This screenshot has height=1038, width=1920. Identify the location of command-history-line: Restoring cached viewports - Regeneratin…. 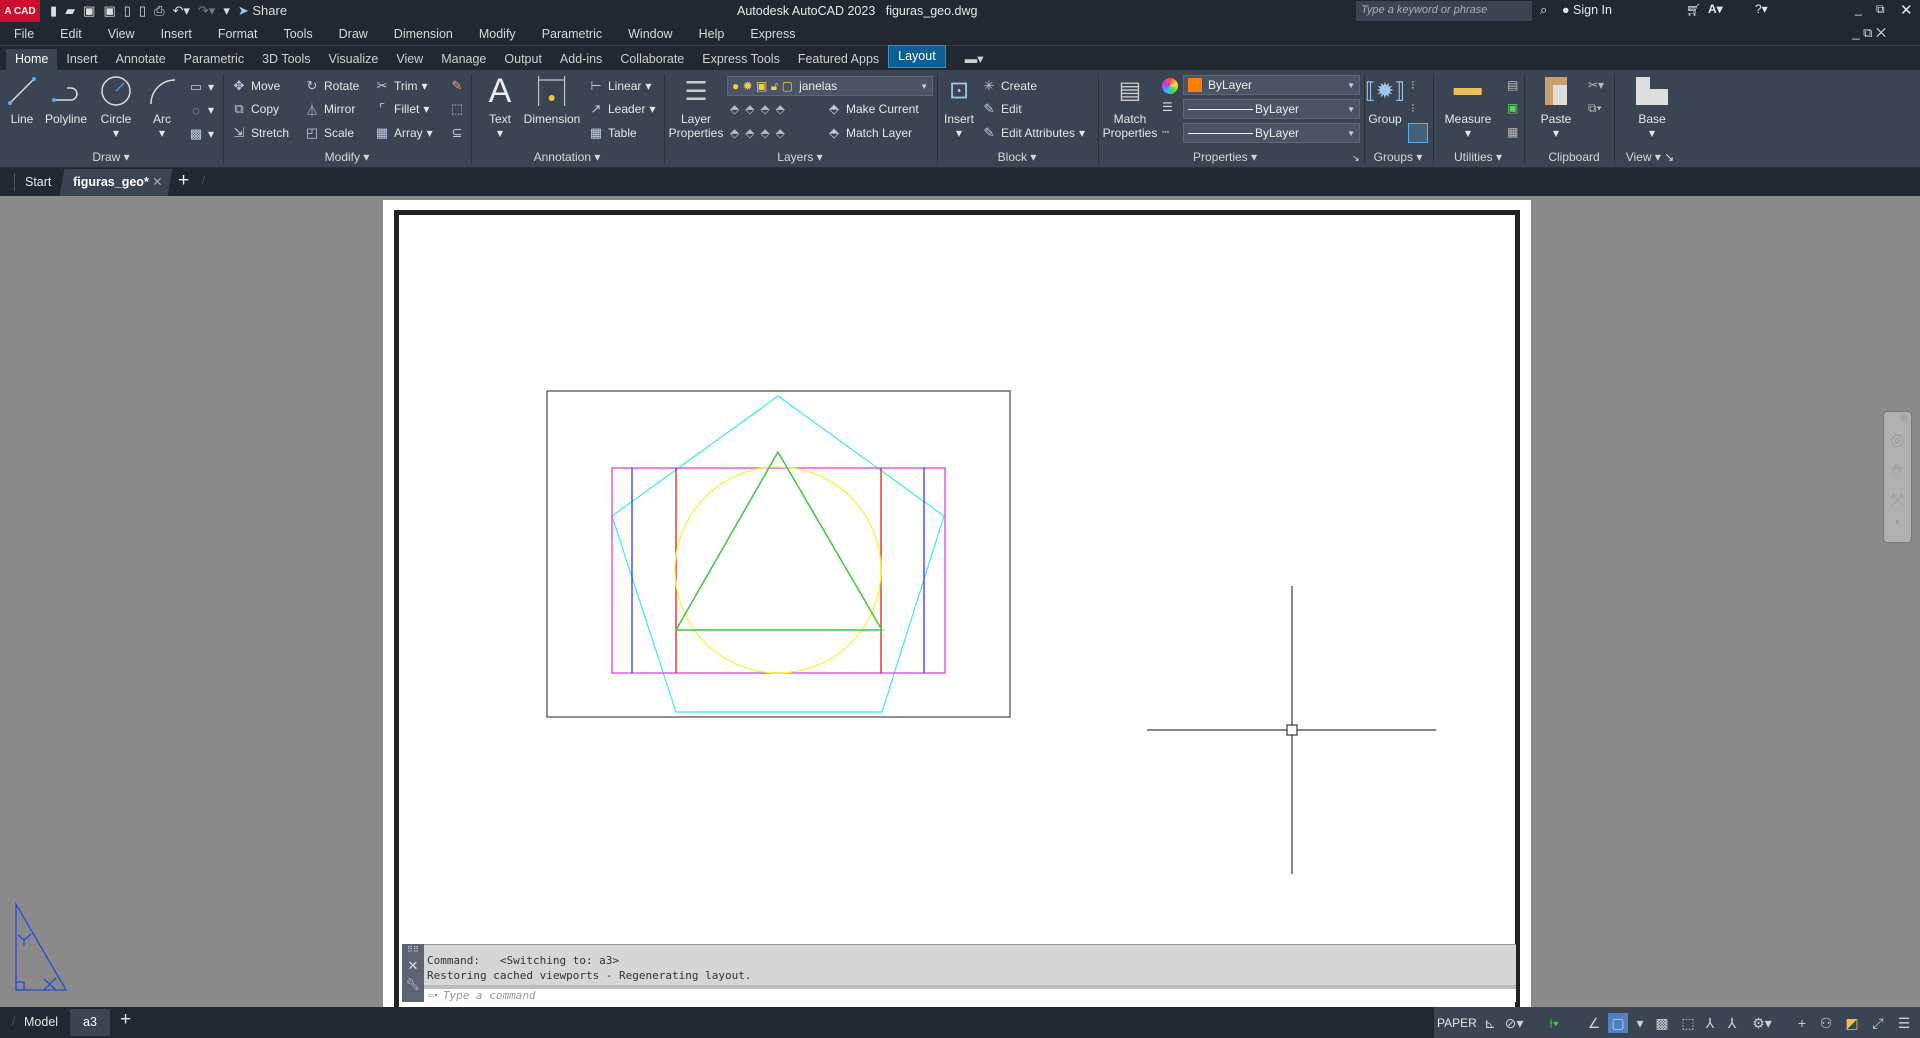
(589, 975).